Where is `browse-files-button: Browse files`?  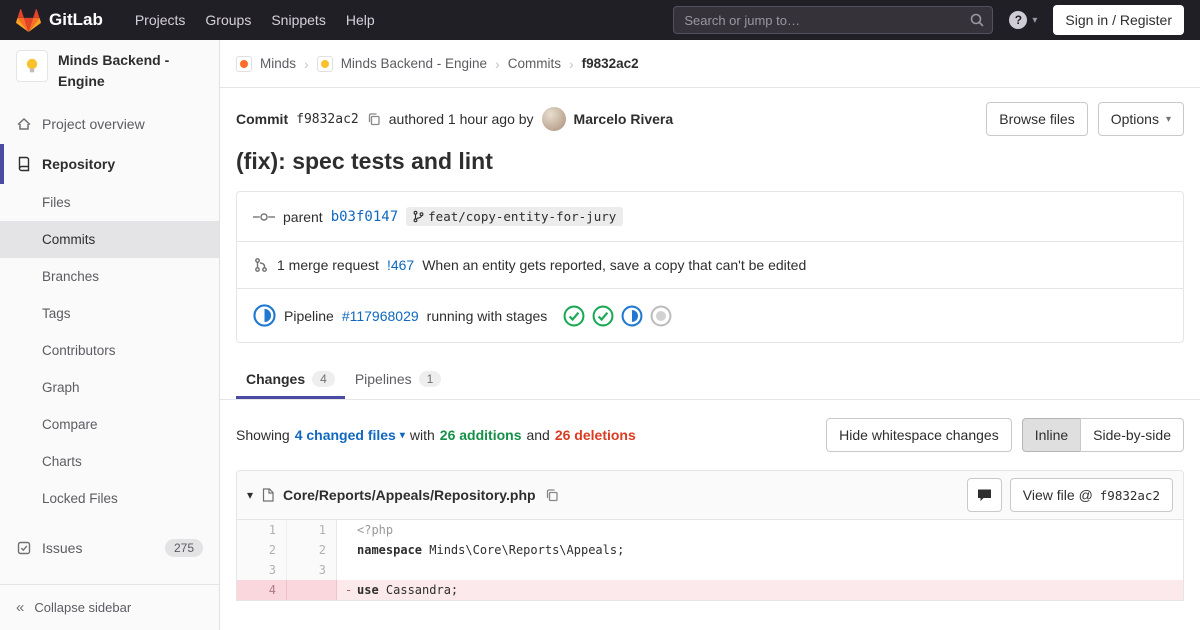
browse-files-button: Browse files is located at coordinates (1037, 119).